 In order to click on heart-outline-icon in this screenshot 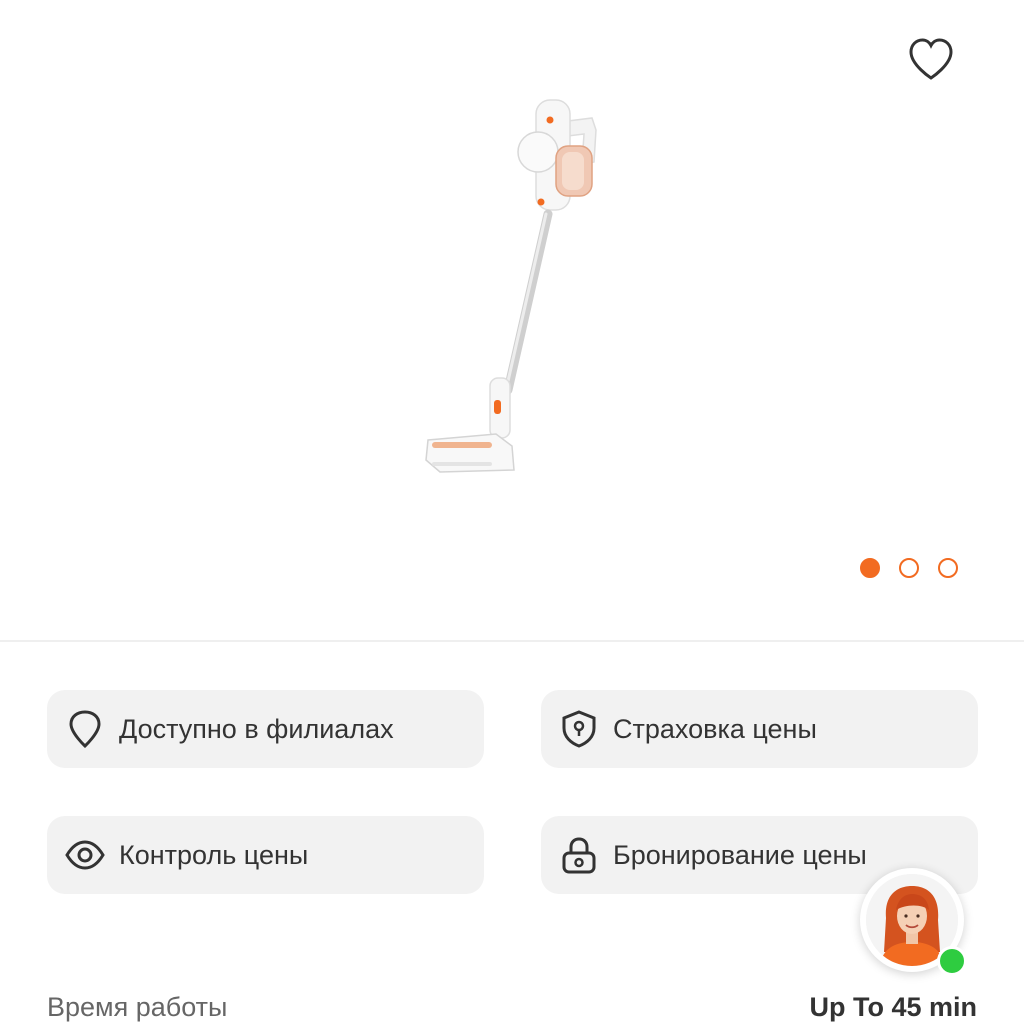, I will do `click(931, 59)`.